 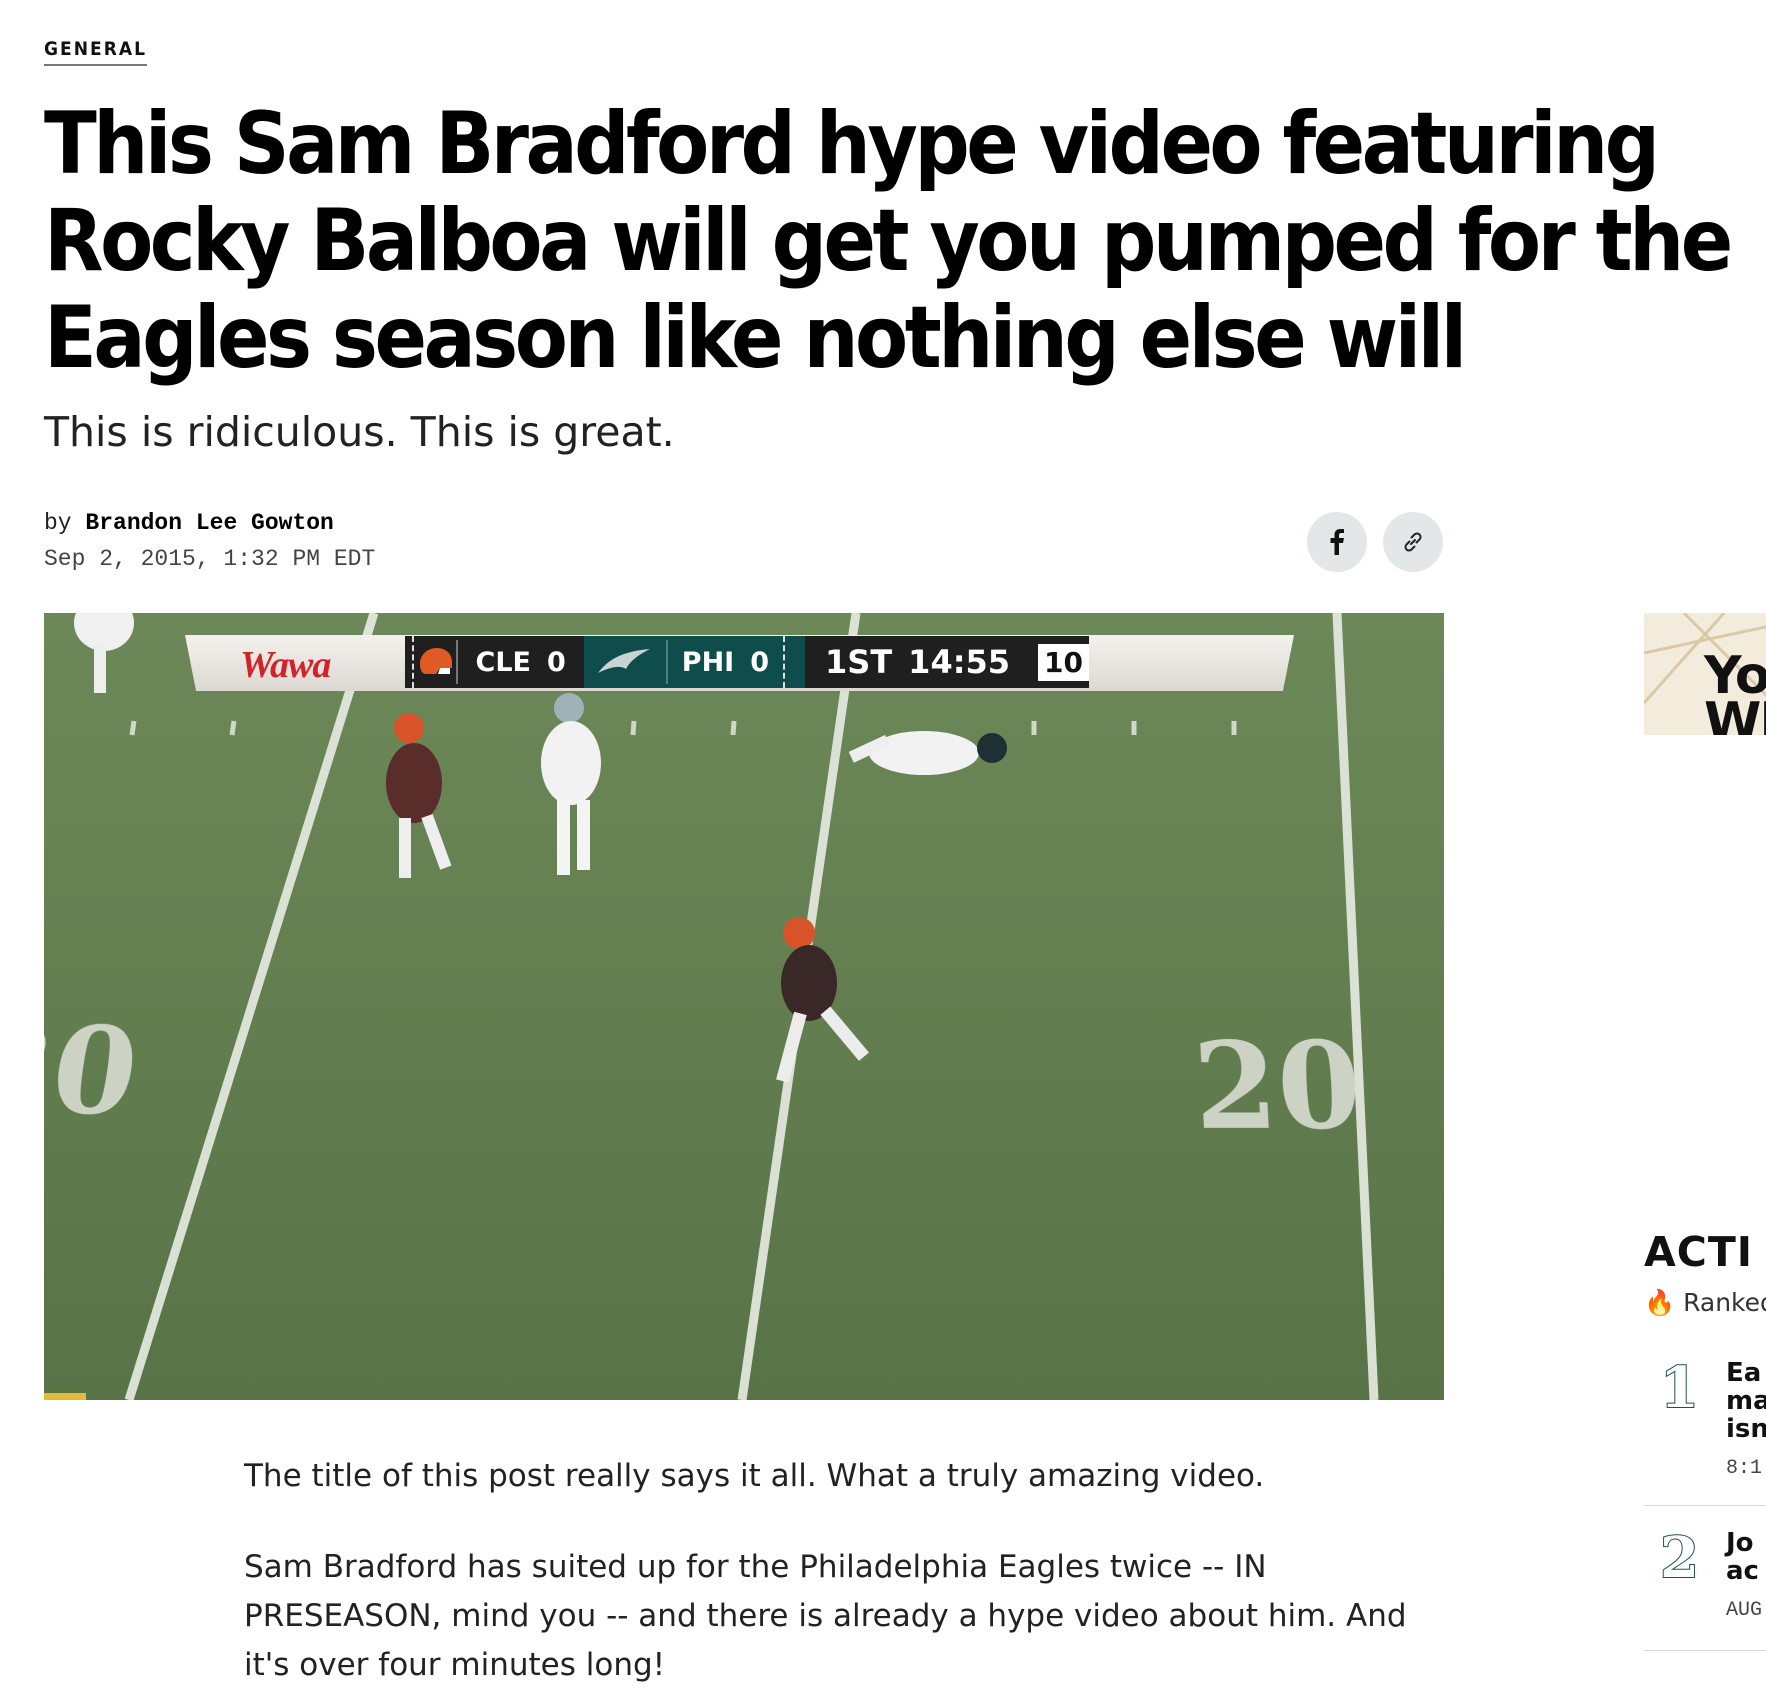 What do you see at coordinates (959, 662) in the screenshot?
I see `game-clock: 14:55` at bounding box center [959, 662].